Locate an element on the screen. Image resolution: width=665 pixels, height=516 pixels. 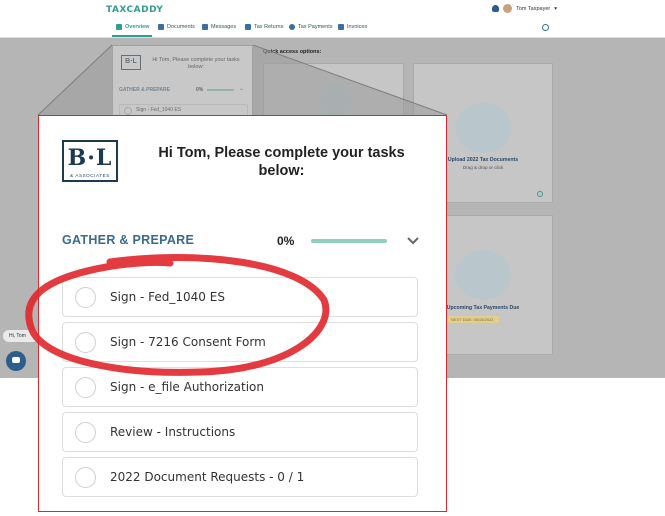
tab-label: Tax Payments is located at coordinates (315, 27).